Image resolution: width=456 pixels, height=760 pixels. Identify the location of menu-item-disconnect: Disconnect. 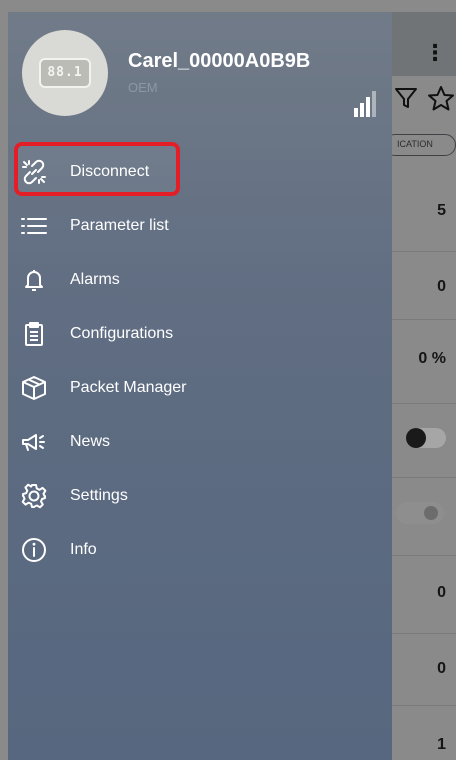
(80, 172).